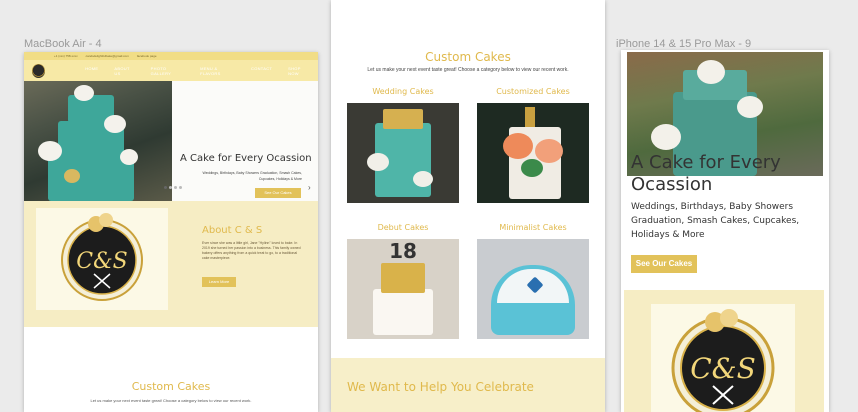  What do you see at coordinates (309, 187) in the screenshot?
I see `carousel-next-icon: ›` at bounding box center [309, 187].